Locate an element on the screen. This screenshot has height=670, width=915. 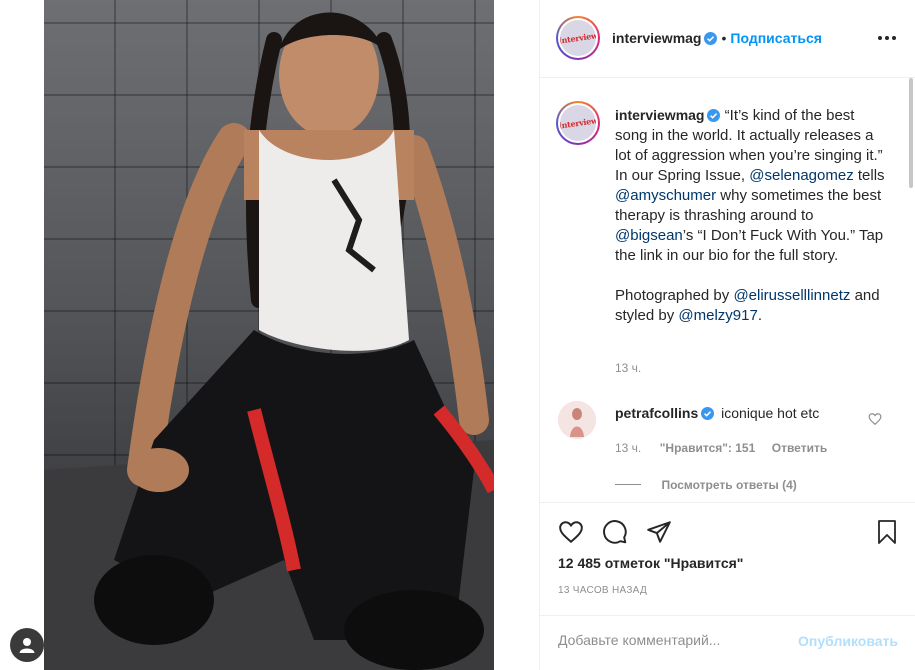
publish-button: Опубликовать is located at coordinates (848, 641).